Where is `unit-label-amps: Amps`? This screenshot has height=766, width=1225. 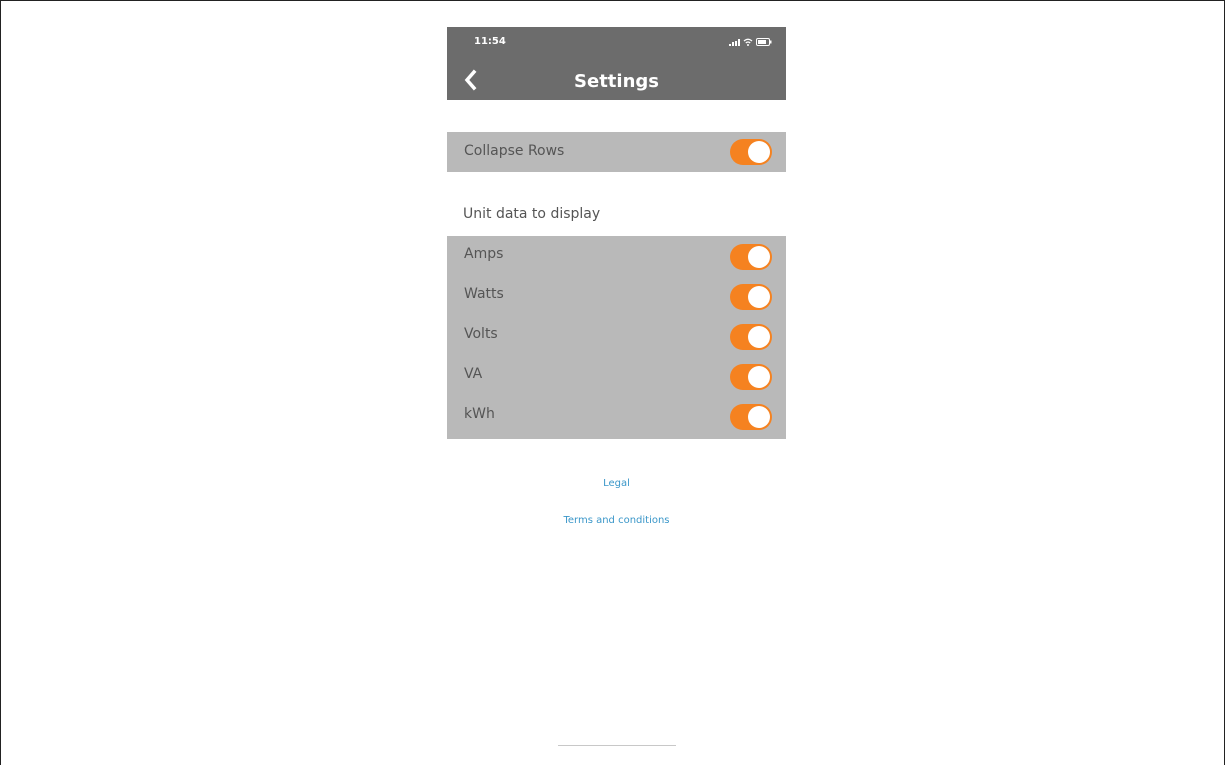
unit-label-amps: Amps is located at coordinates (484, 254).